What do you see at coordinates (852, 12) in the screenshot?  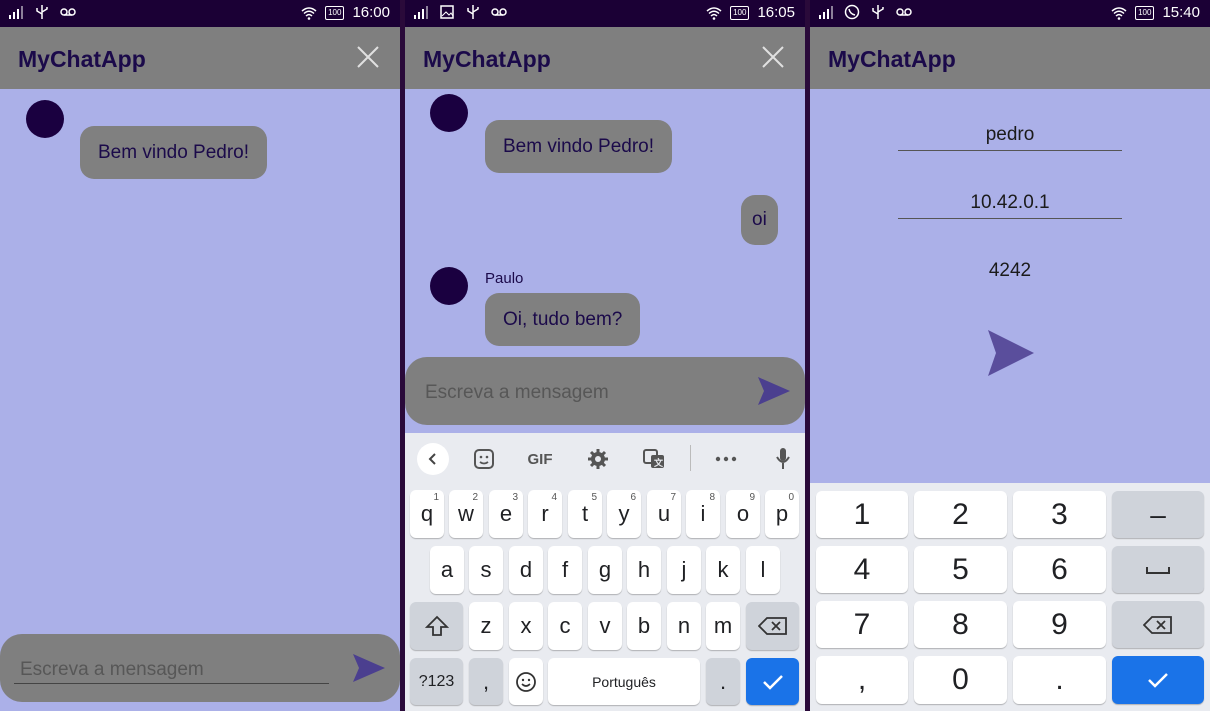 I see `whatsapp-icon` at bounding box center [852, 12].